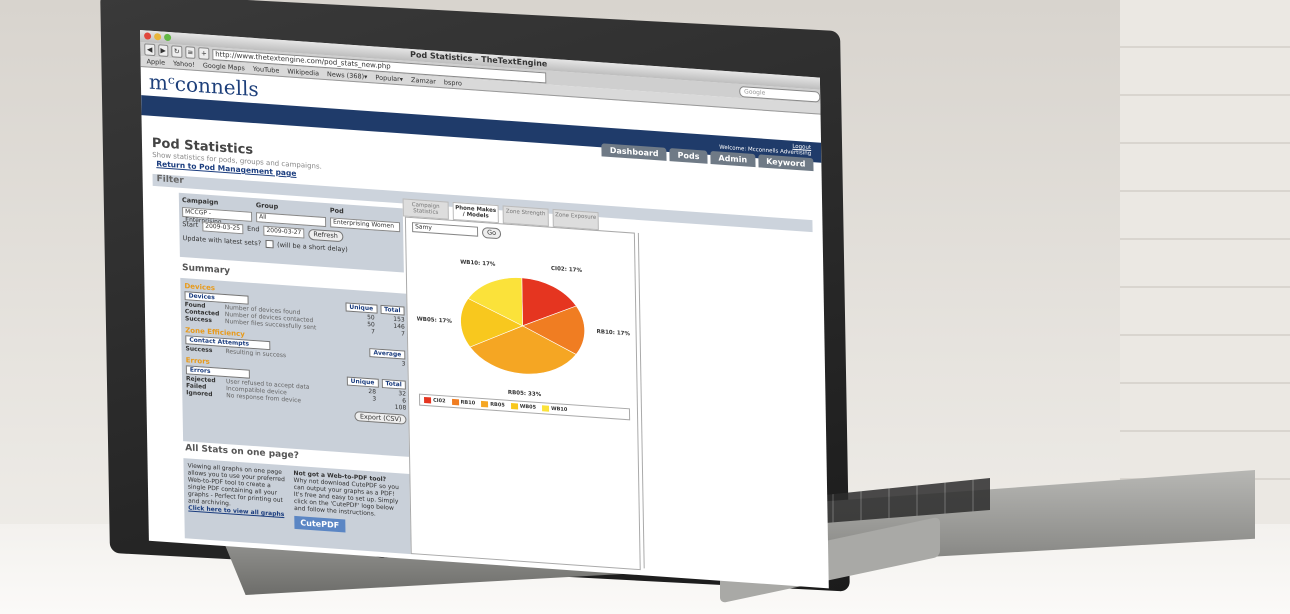  What do you see at coordinates (336, 211) in the screenshot?
I see `pod-label: Pod` at bounding box center [336, 211].